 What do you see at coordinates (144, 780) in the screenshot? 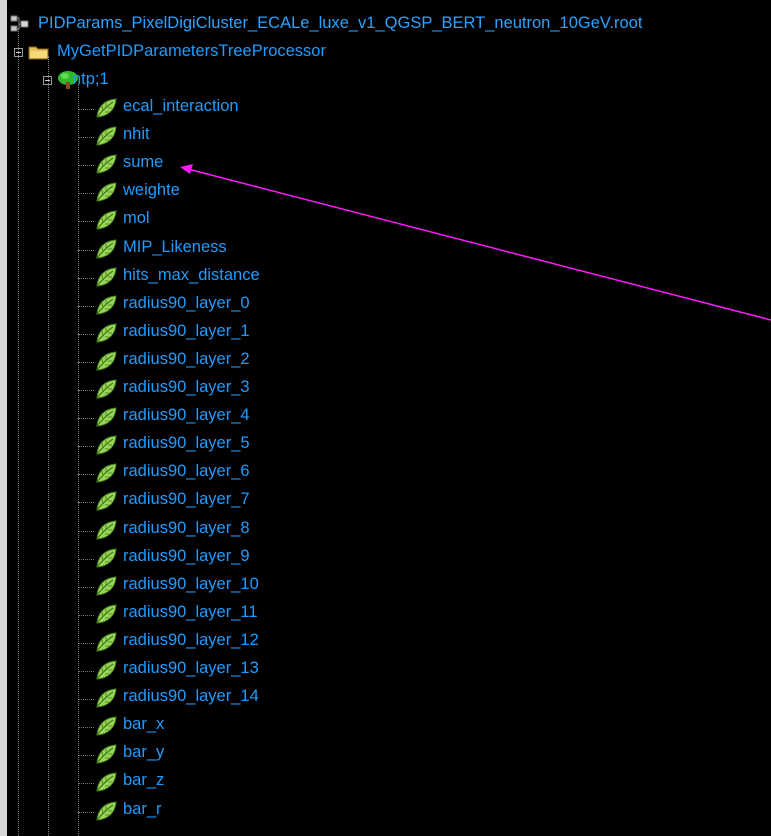
I see `tree-leaf-label: bar_z` at bounding box center [144, 780].